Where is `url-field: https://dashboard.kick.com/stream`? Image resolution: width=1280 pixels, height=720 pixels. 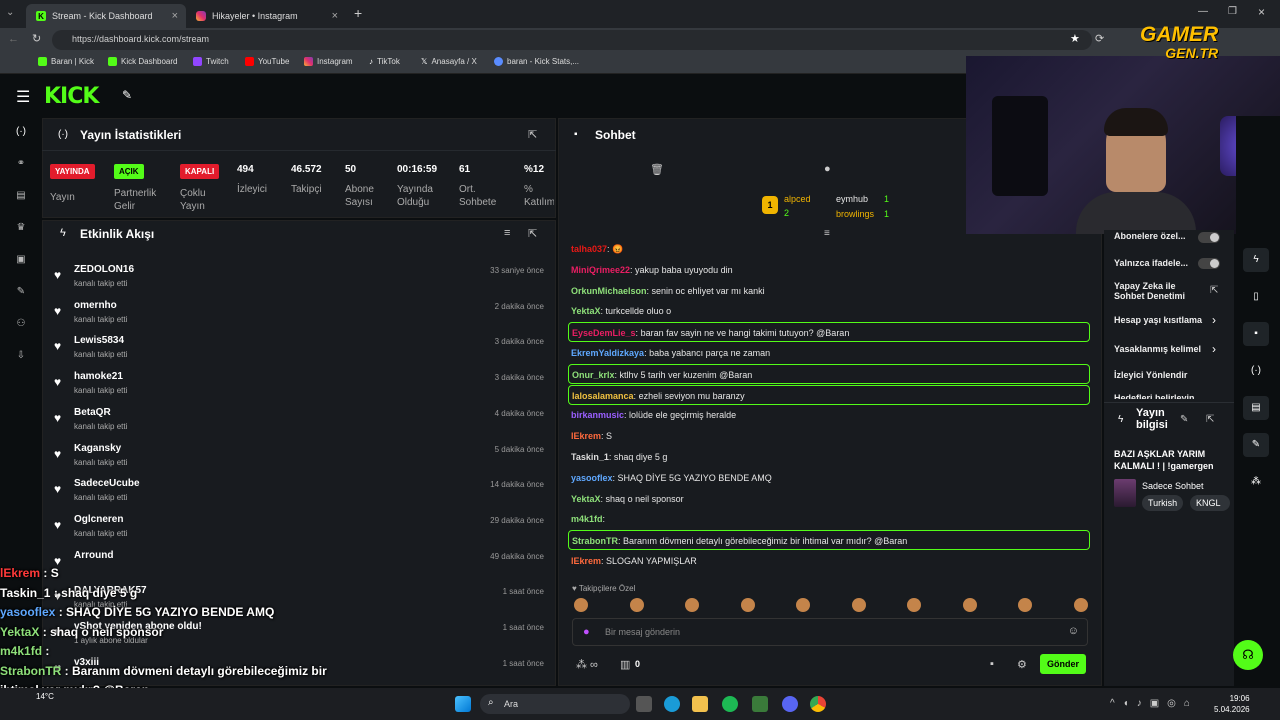
url-field: https://dashboard.kick.com/stream is located at coordinates (572, 40).